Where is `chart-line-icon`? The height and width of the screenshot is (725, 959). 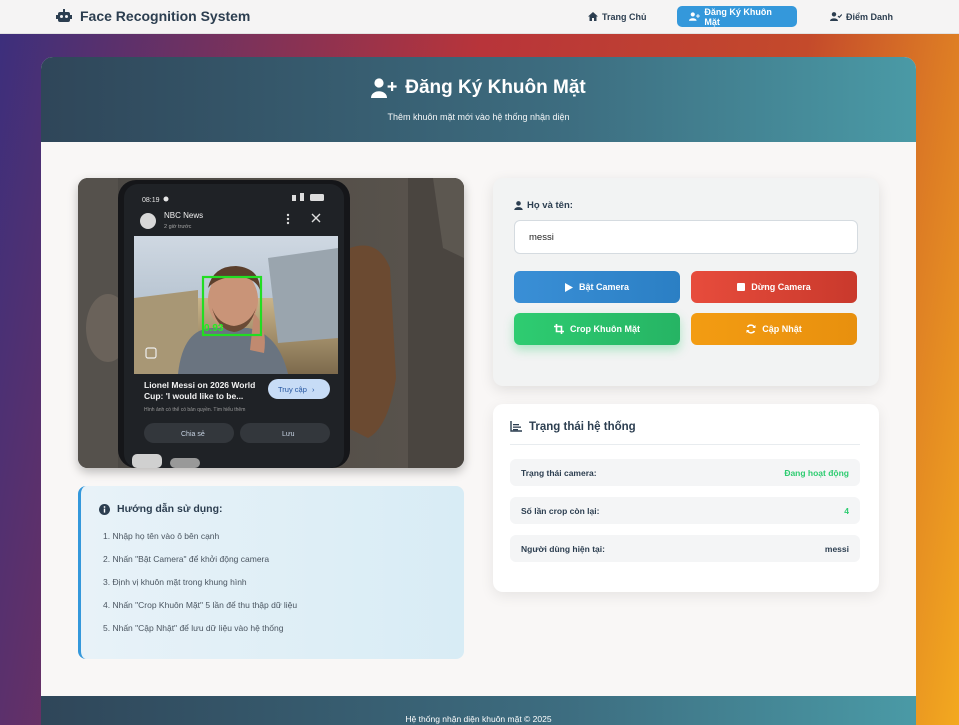 chart-line-icon is located at coordinates (516, 426).